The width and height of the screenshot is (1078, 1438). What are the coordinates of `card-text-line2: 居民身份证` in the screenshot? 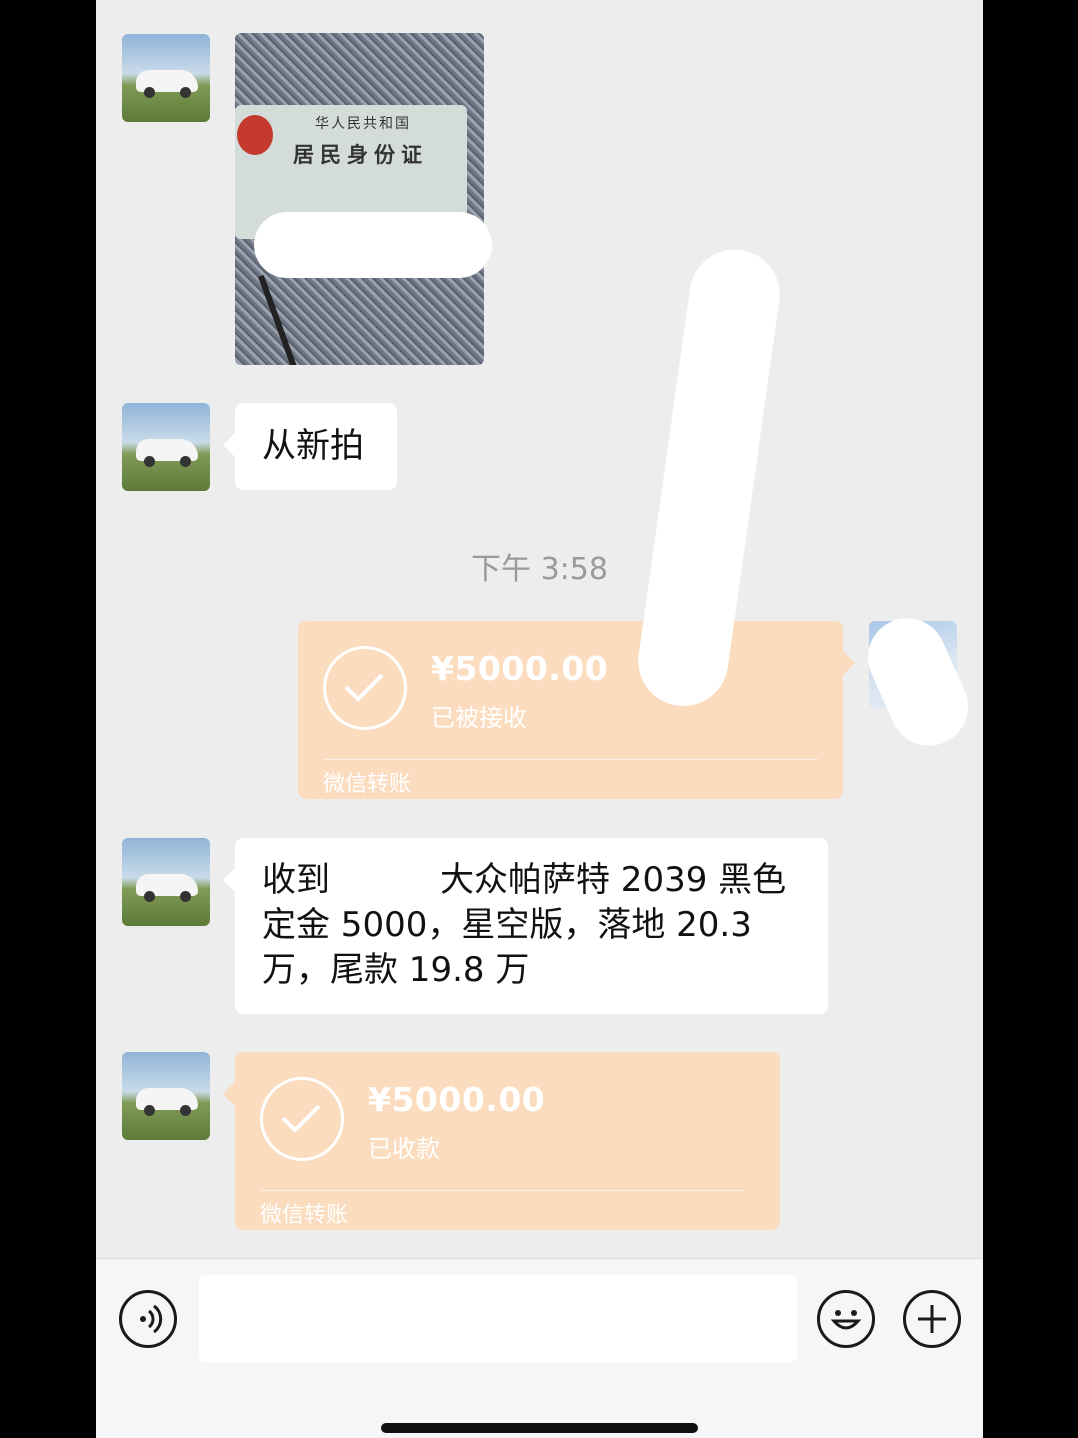 It's located at (360, 154).